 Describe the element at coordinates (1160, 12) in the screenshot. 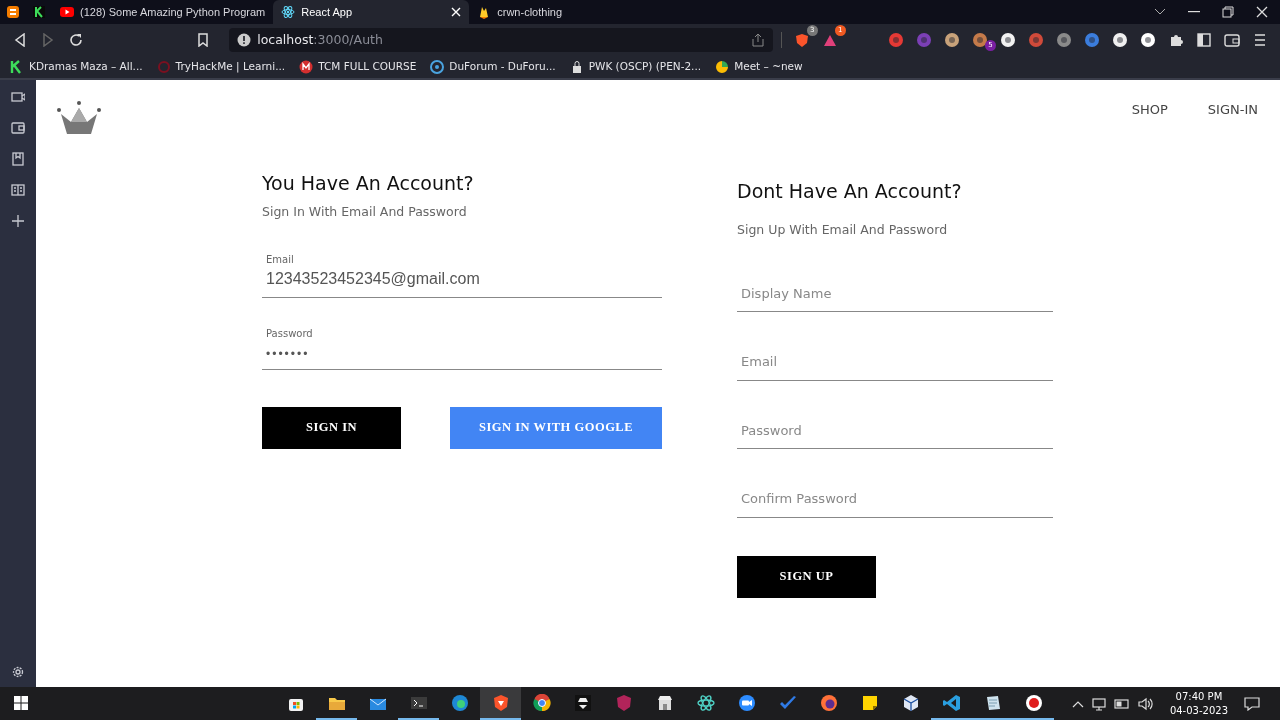

I see `chevron-down-icon` at that location.